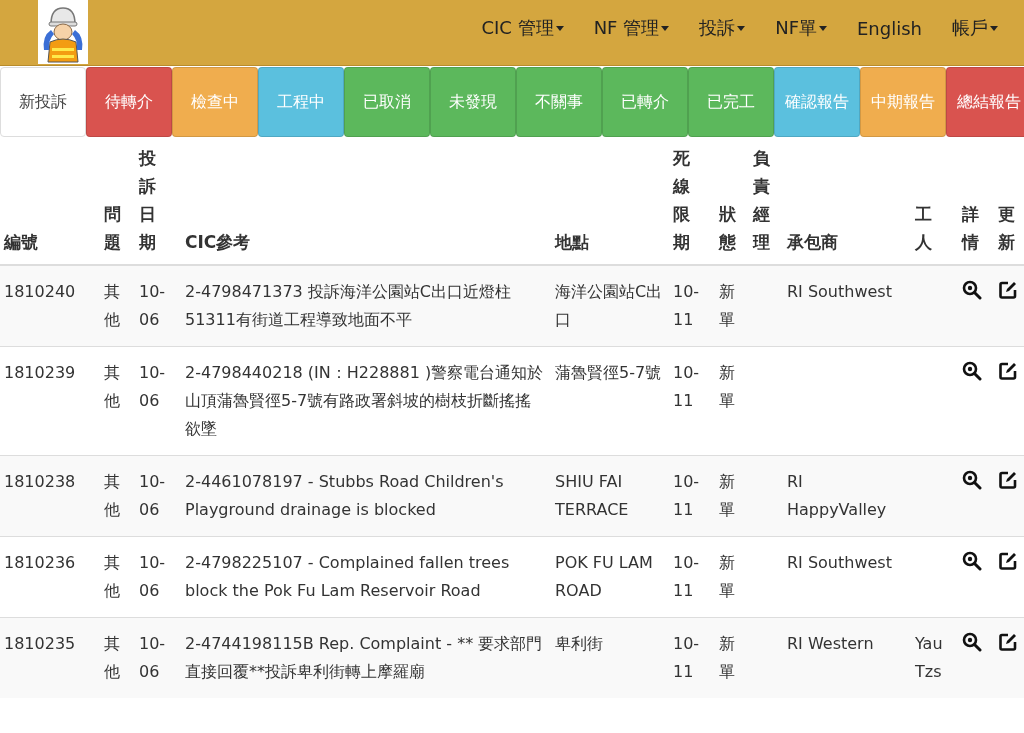  I want to click on status-tab: 工程中, so click(301, 102).